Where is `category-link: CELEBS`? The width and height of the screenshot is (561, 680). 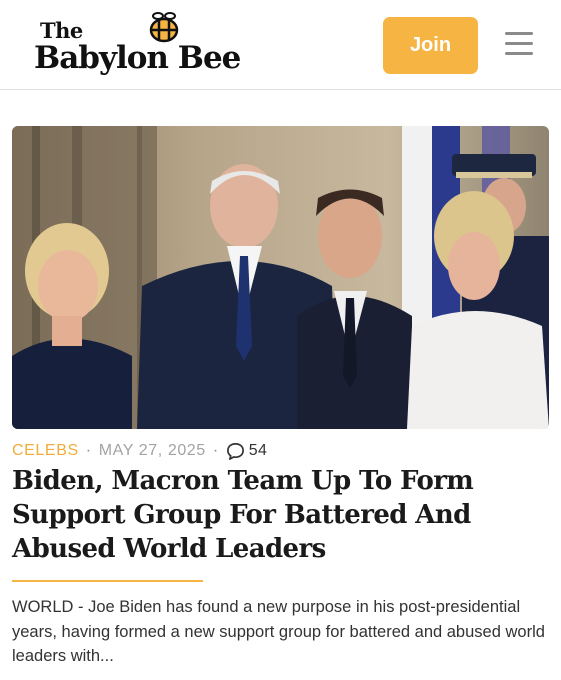 category-link: CELEBS is located at coordinates (45, 451).